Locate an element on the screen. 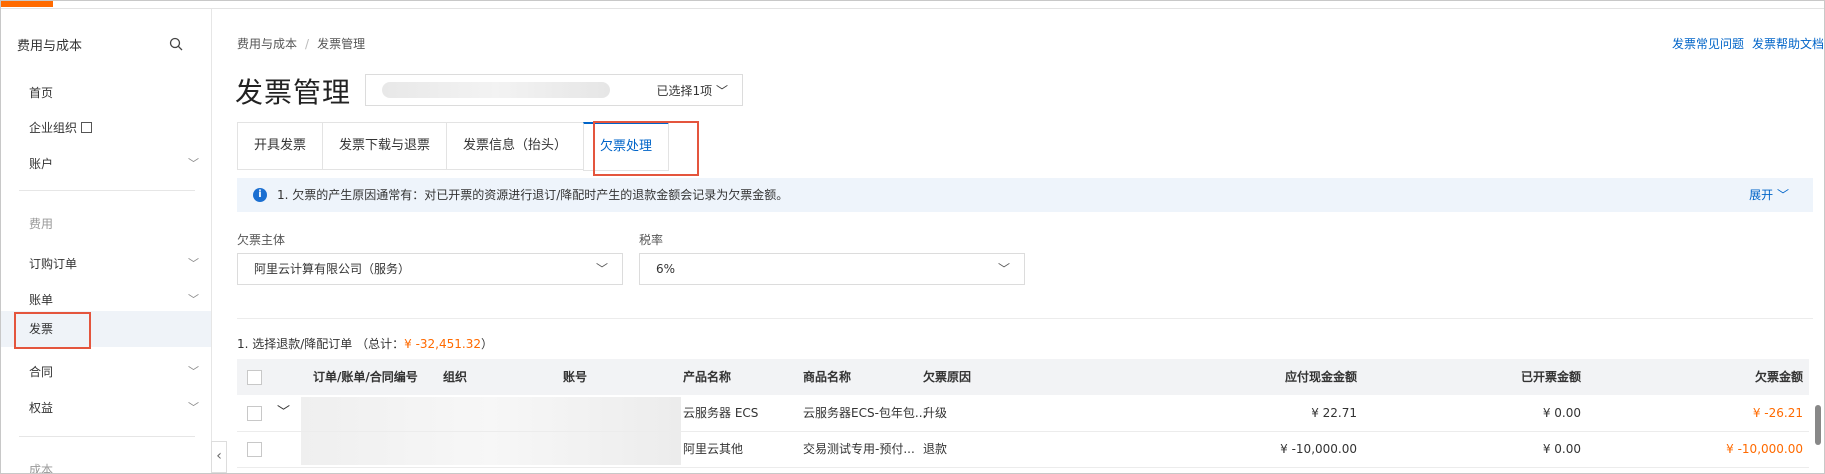 The width and height of the screenshot is (1825, 474). section-divider is located at coordinates (1025, 318).